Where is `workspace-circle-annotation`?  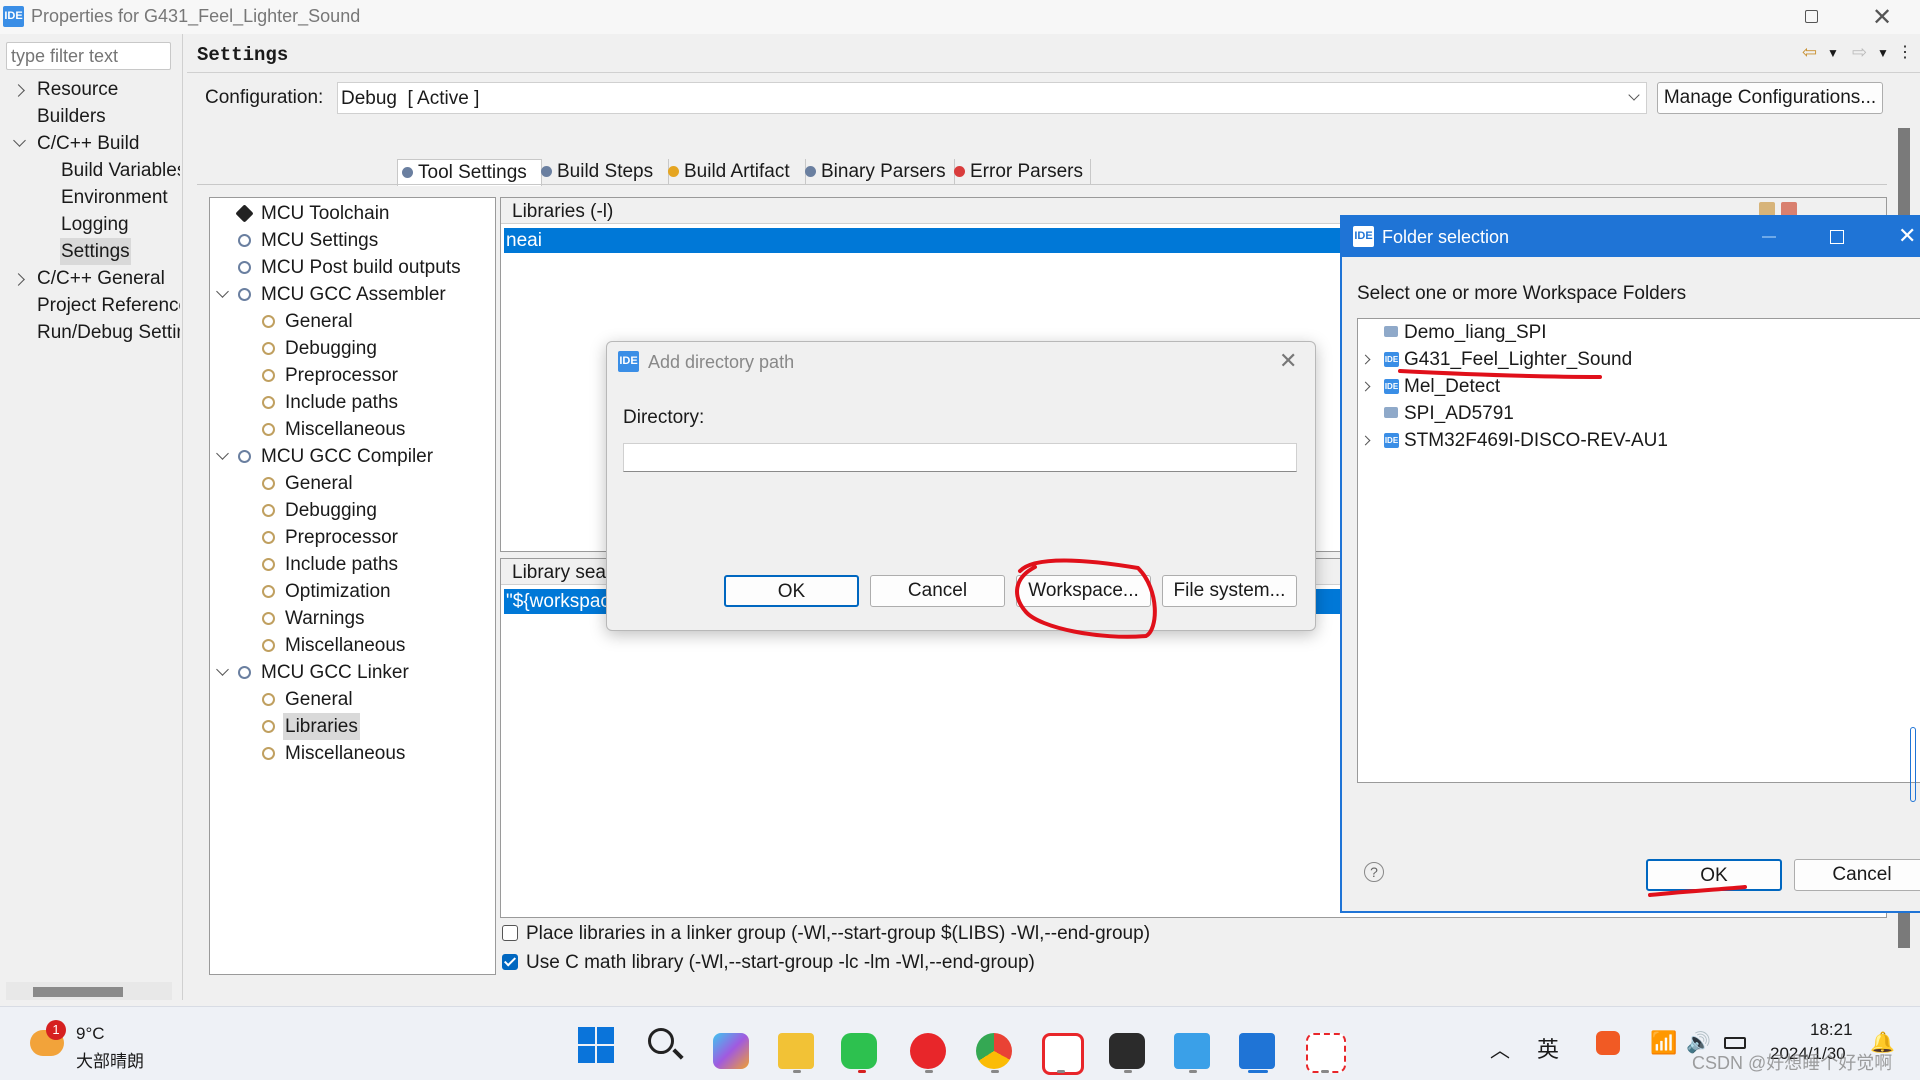 workspace-circle-annotation is located at coordinates (1086, 598).